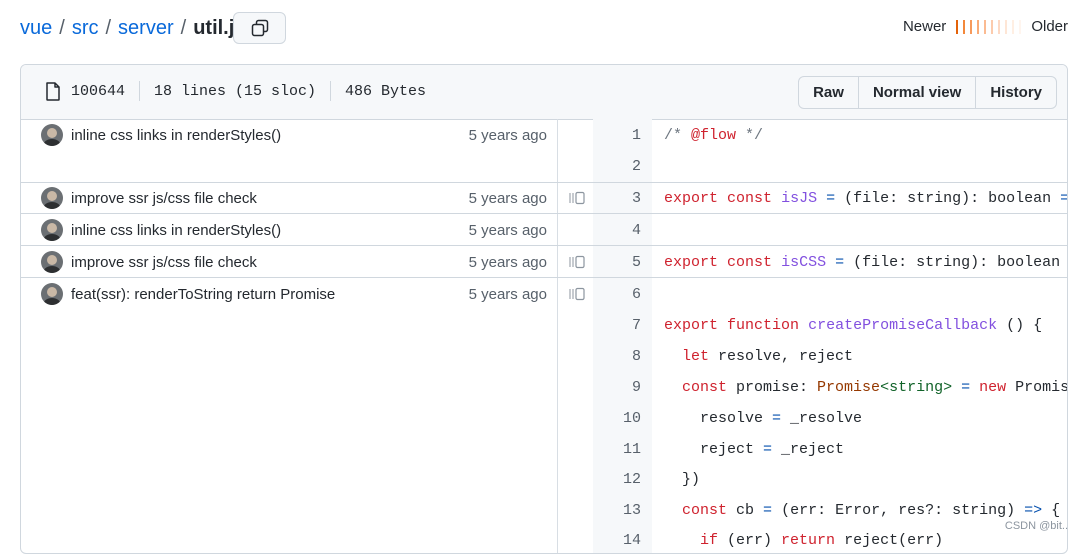 Image resolution: width=1080 pixels, height=554 pixels. What do you see at coordinates (617, 510) in the screenshot?
I see `line-number: 13` at bounding box center [617, 510].